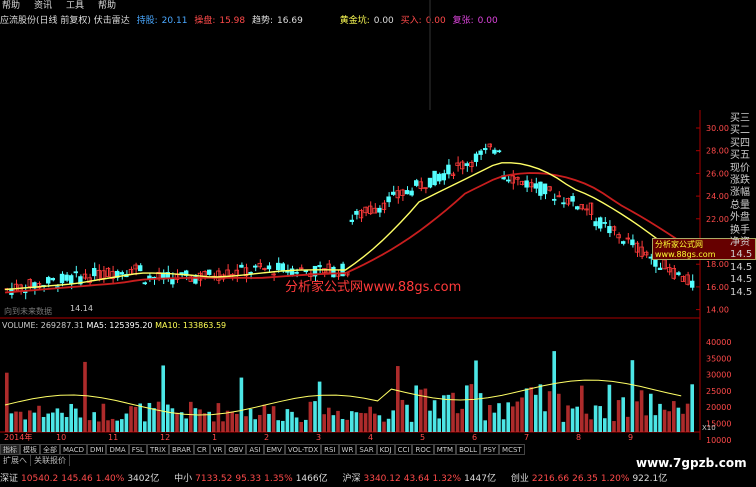  What do you see at coordinates (303, 449) in the screenshot?
I see `indicator-vol-tdx: VOL-TDX` at bounding box center [303, 449].